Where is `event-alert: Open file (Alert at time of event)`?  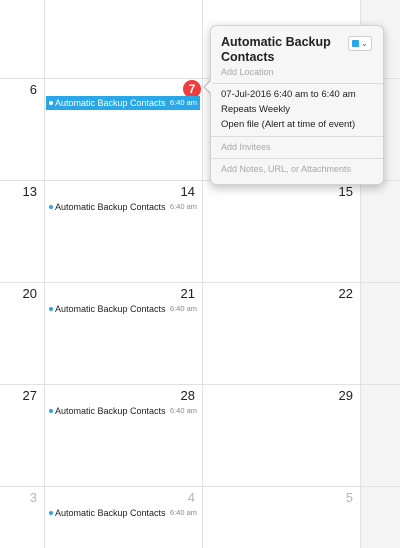
event-alert: Open file (Alert at time of event) is located at coordinates (288, 124).